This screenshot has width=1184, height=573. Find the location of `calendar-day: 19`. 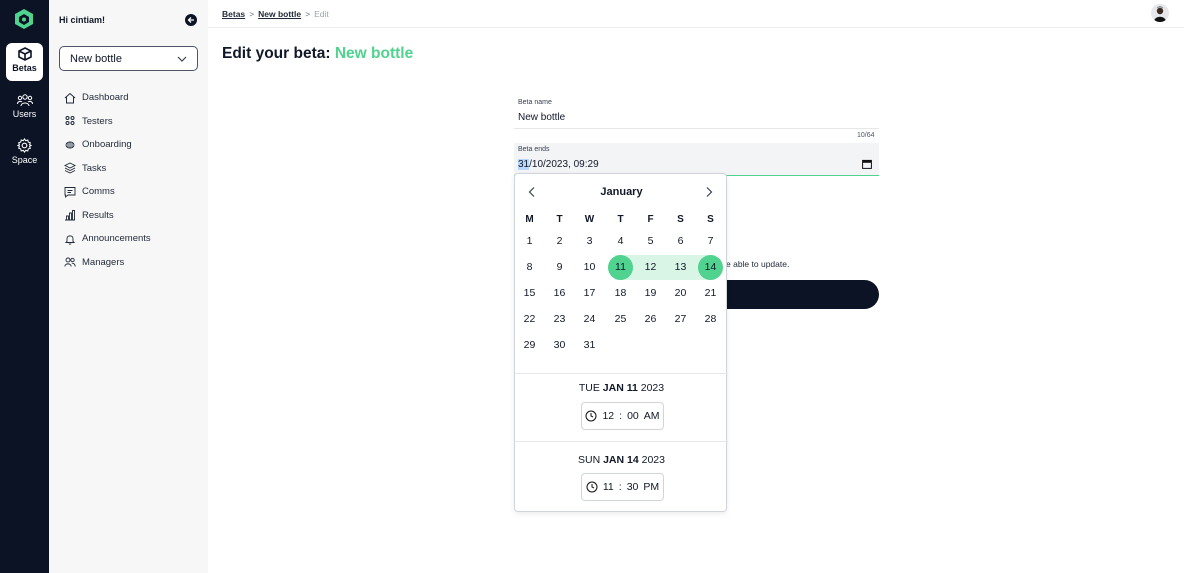

calendar-day: 19 is located at coordinates (650, 293).